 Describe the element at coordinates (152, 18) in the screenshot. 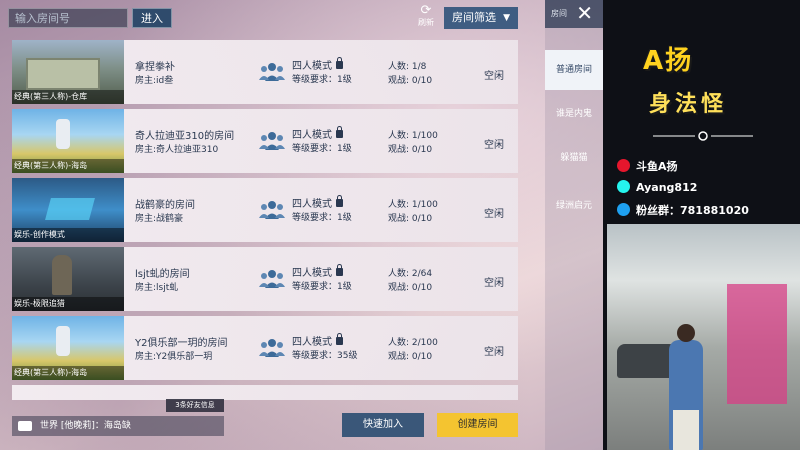

I see `enter-room-button: 进入` at that location.